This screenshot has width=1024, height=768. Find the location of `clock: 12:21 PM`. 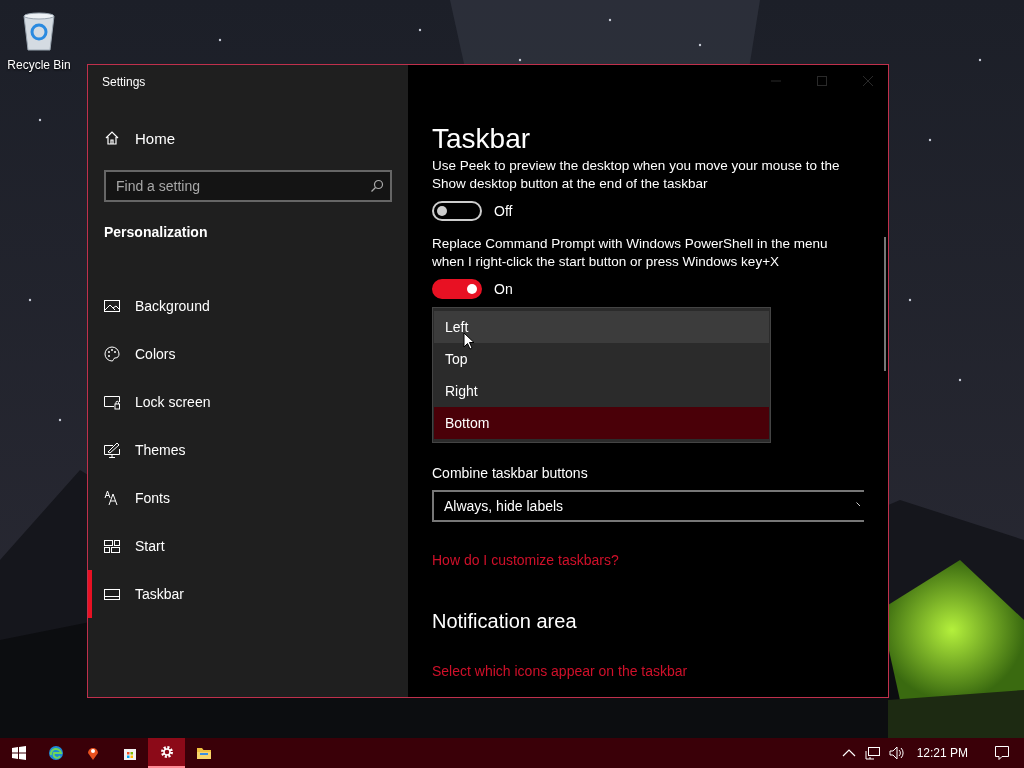

clock: 12:21 PM is located at coordinates (944, 753).